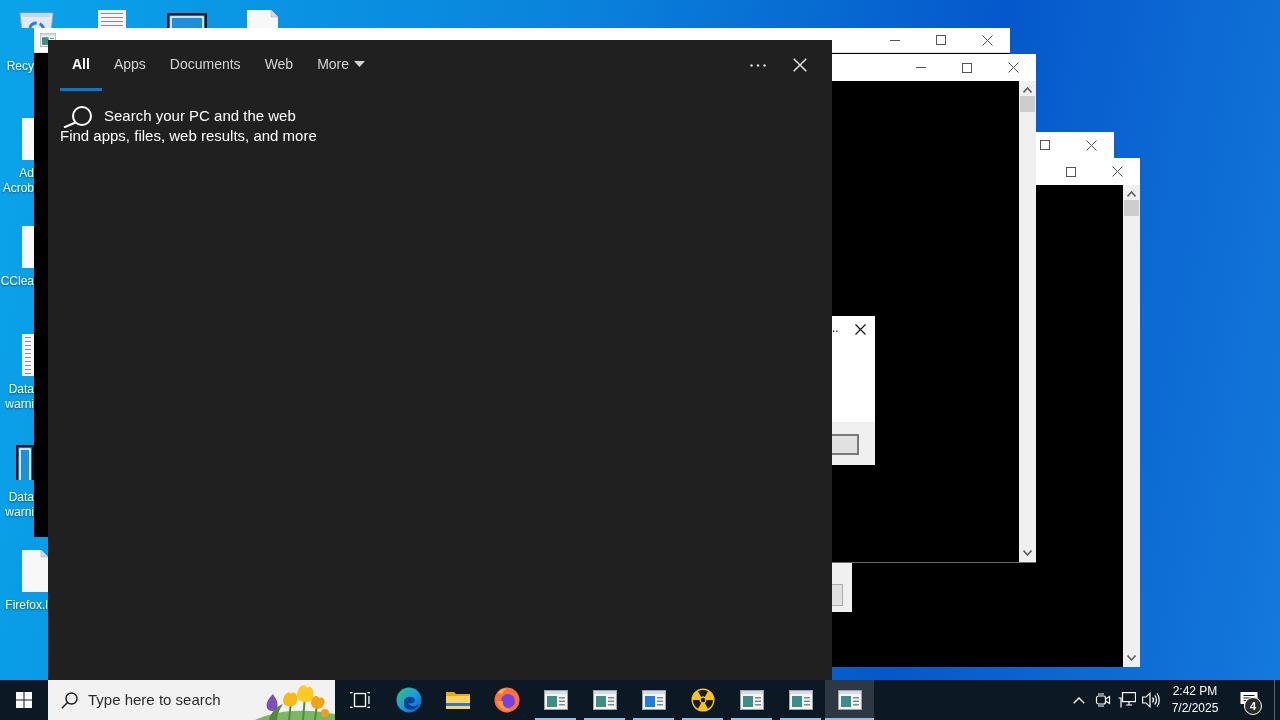  What do you see at coordinates (1151, 700) in the screenshot?
I see `volume-icon` at bounding box center [1151, 700].